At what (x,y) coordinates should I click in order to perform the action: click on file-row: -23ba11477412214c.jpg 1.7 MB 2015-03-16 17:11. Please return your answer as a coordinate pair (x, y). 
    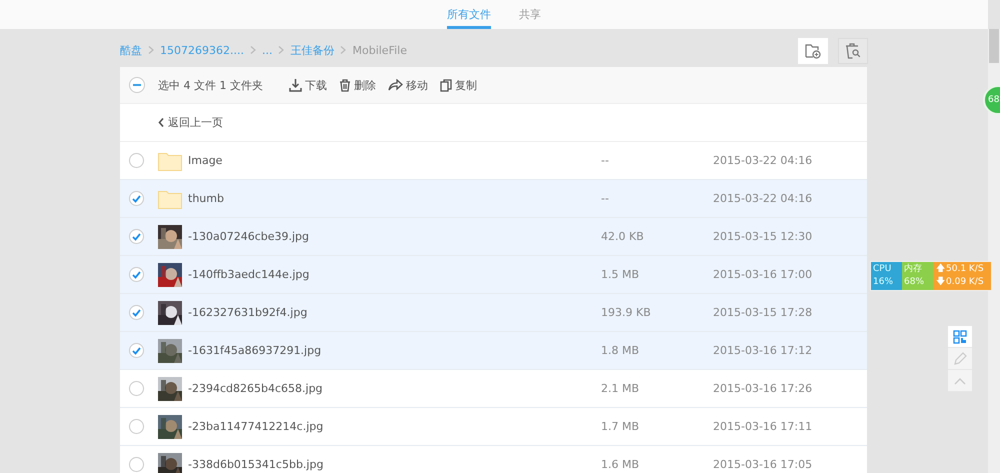
    Looking at the image, I should click on (493, 427).